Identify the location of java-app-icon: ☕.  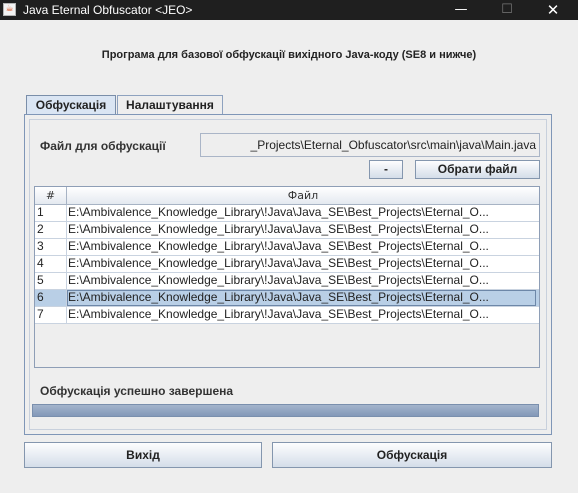
(9, 9).